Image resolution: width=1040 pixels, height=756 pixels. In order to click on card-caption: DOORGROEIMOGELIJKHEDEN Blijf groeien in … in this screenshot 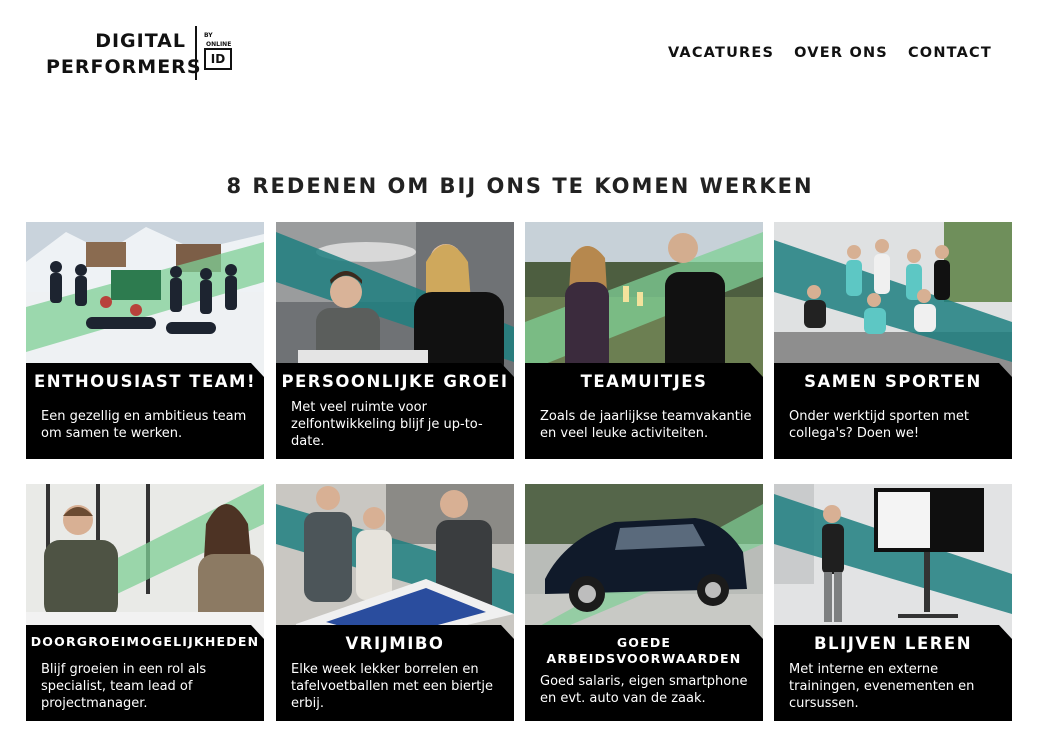, I will do `click(145, 673)`.